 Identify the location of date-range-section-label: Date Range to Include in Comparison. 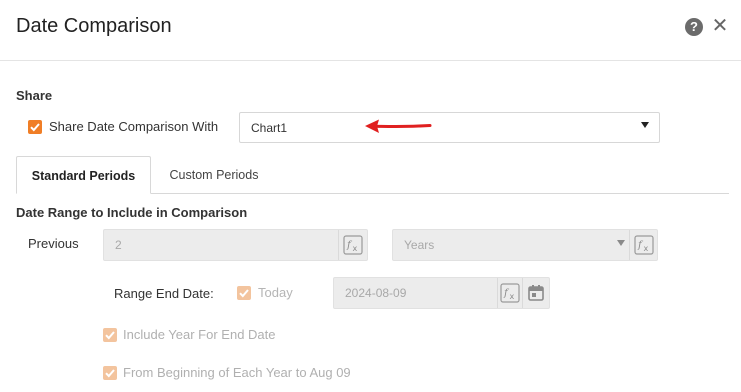
(132, 212).